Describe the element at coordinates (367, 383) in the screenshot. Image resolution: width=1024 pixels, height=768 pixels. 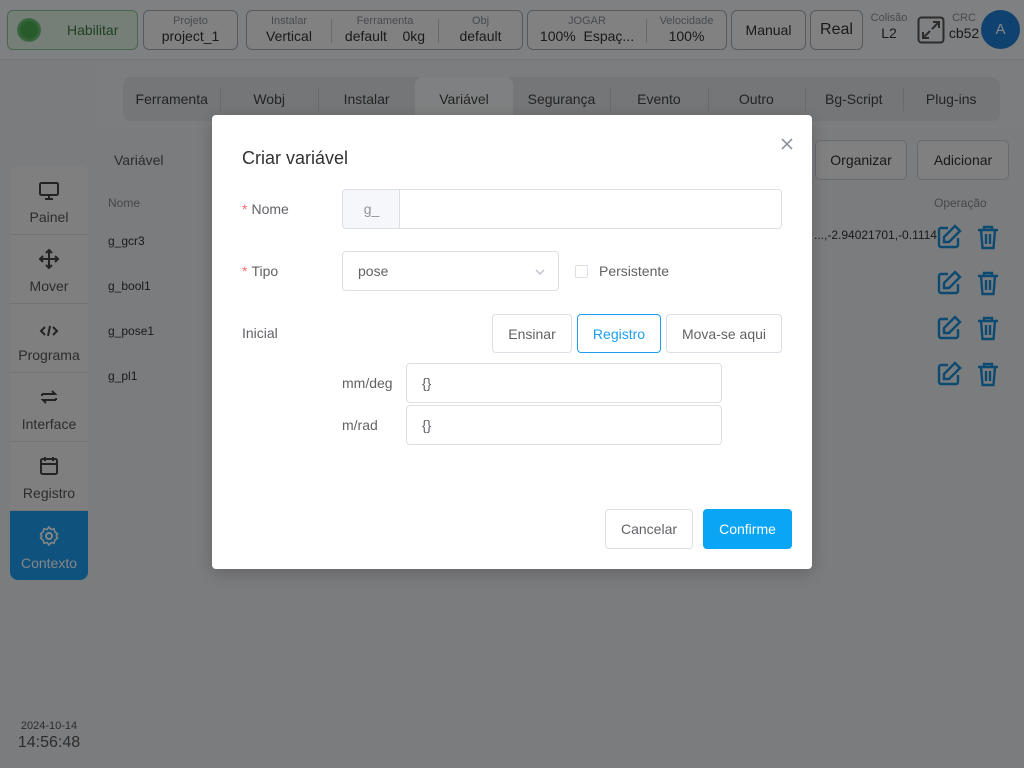
I see `unit-label-mm-deg: mm/deg` at that location.